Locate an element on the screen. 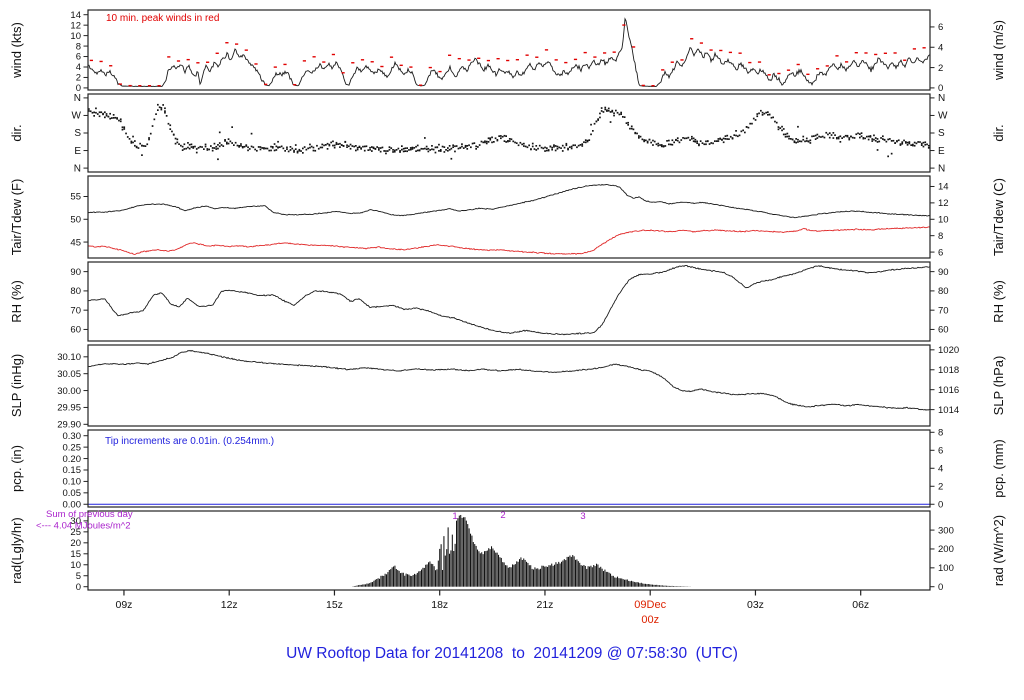 The width and height of the screenshot is (1024, 700). left-tick-label-rh: 60 is located at coordinates (75, 330).